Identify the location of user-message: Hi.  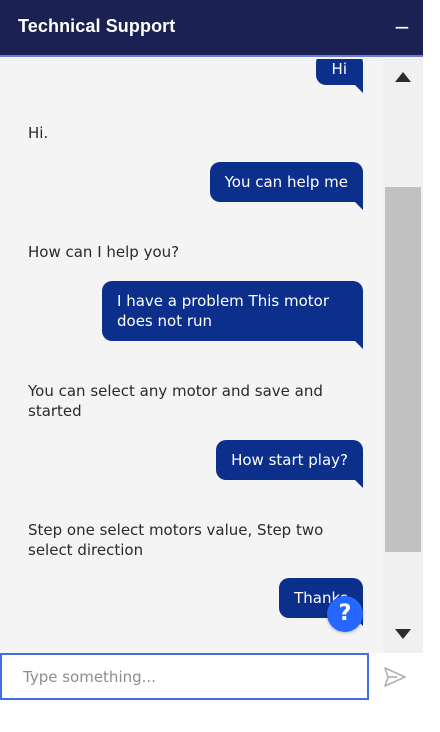
(339, 76).